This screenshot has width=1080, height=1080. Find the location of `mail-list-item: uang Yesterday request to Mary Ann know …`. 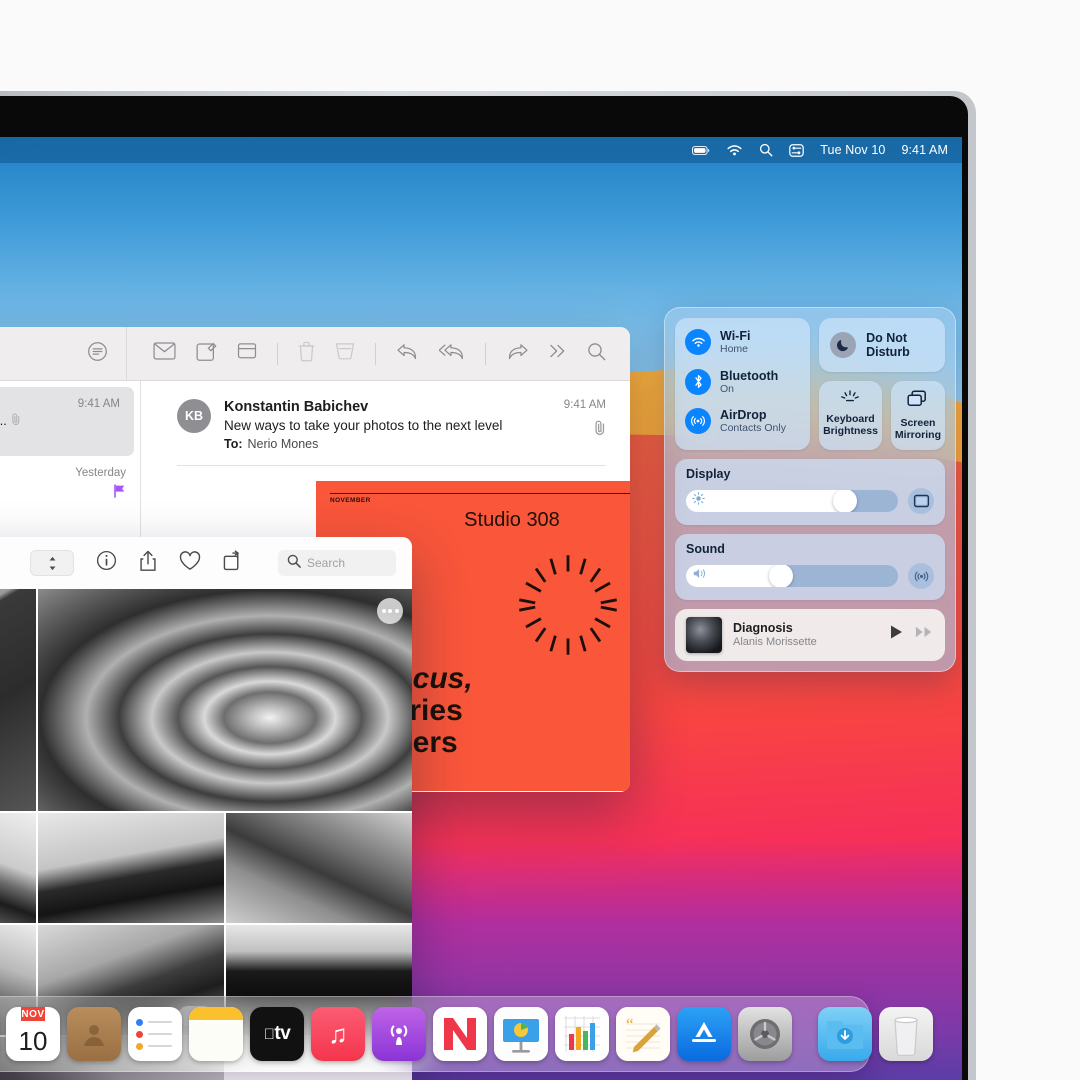

mail-list-item: uang Yesterday request to Mary Ann know … is located at coordinates (70, 495).